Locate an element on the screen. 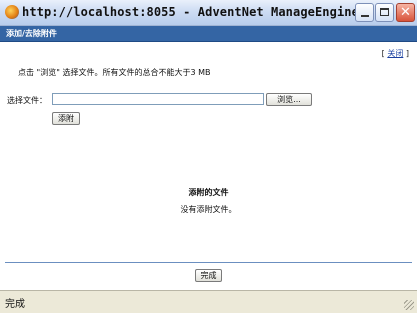 The width and height of the screenshot is (417, 313). attached-files-title: 添附的文件 is located at coordinates (208, 192).